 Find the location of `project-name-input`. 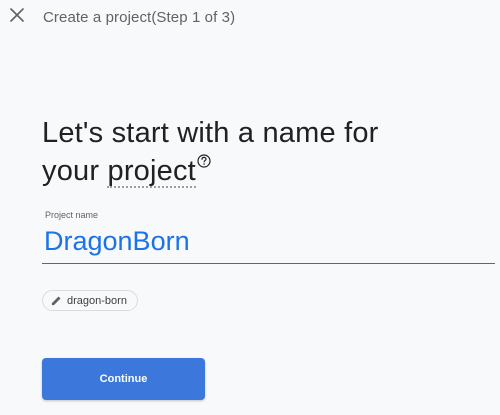

project-name-input is located at coordinates (268, 244).